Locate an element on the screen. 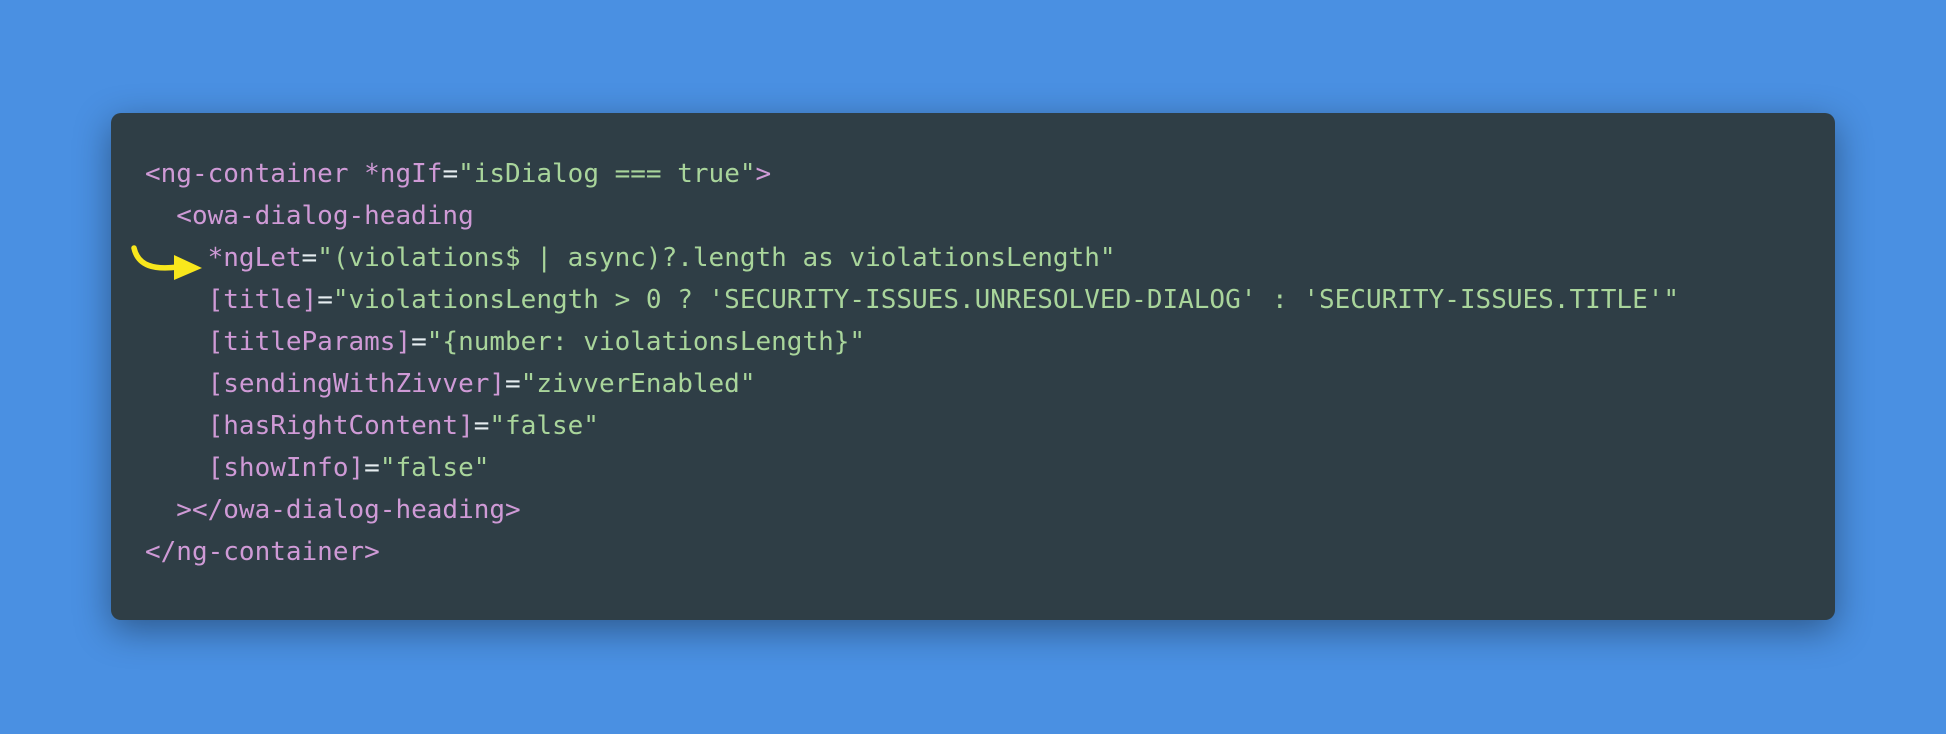  code-token: [titleParams] is located at coordinates (278, 342).